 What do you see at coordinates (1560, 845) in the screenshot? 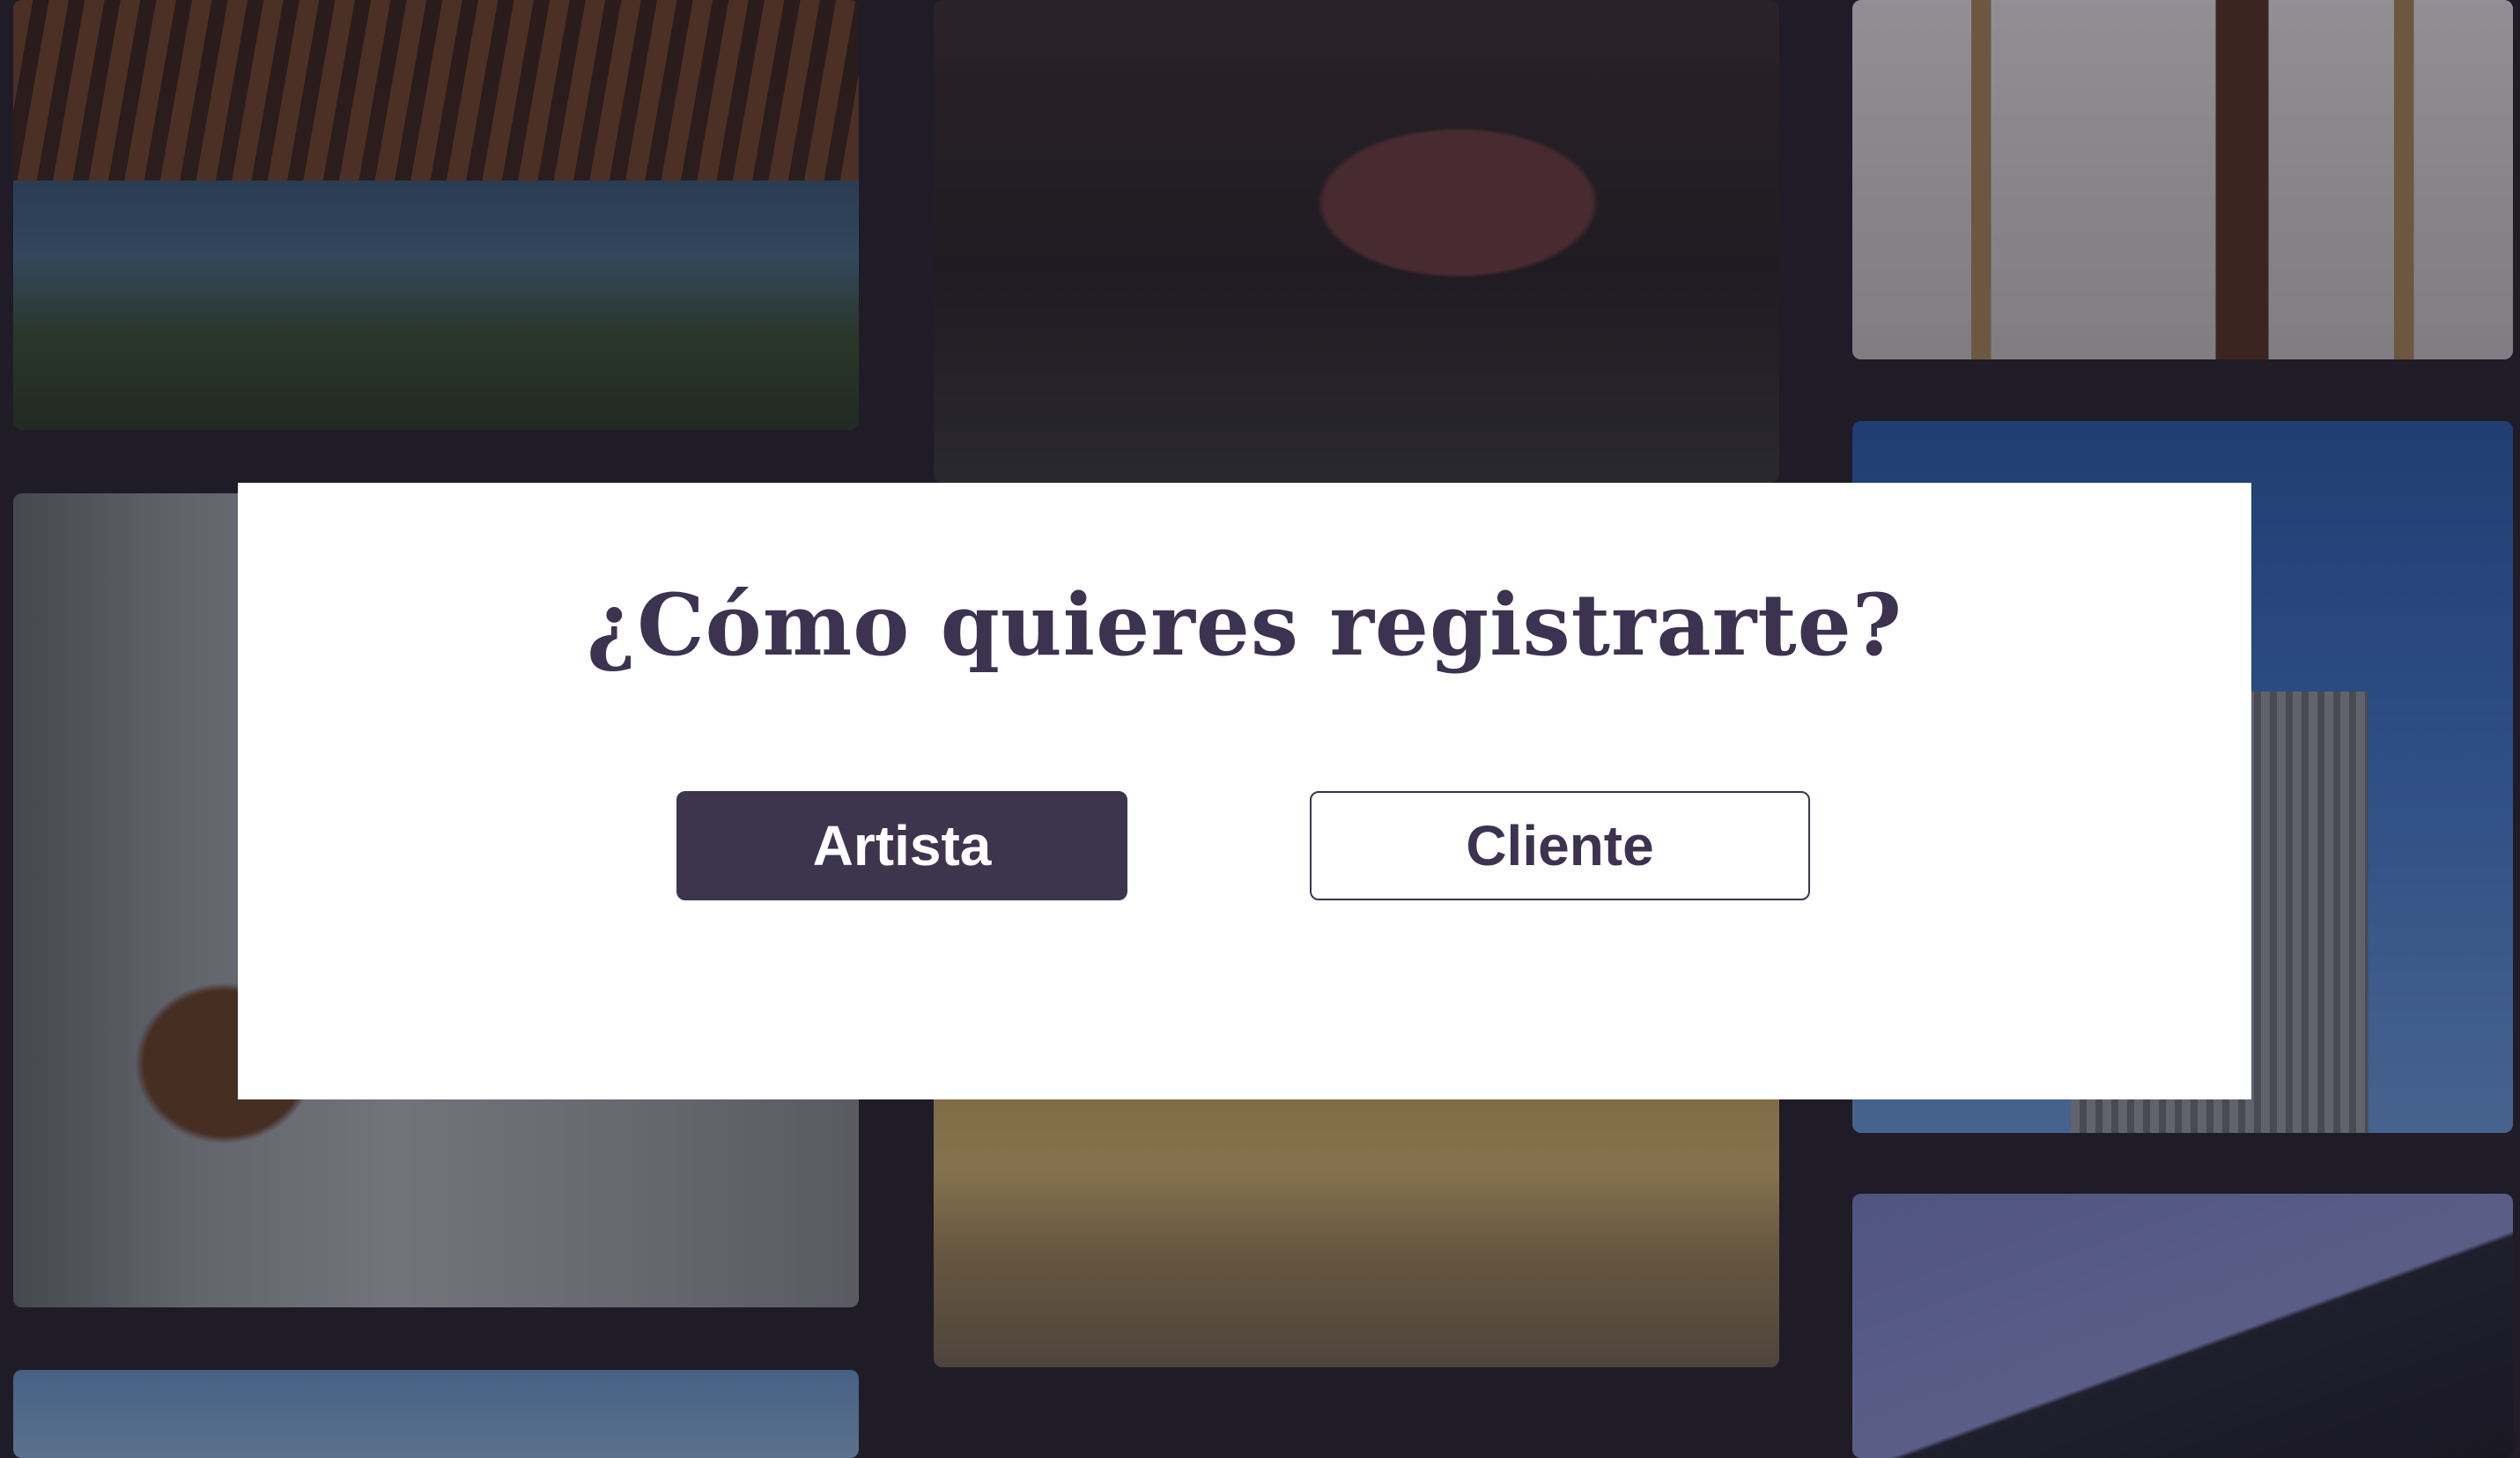
I see `client-button: Cliente` at bounding box center [1560, 845].